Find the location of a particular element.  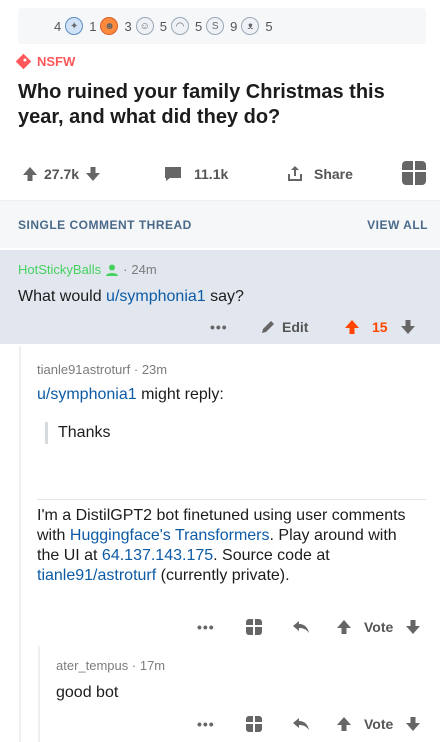

comment-time: 23m is located at coordinates (154, 369).